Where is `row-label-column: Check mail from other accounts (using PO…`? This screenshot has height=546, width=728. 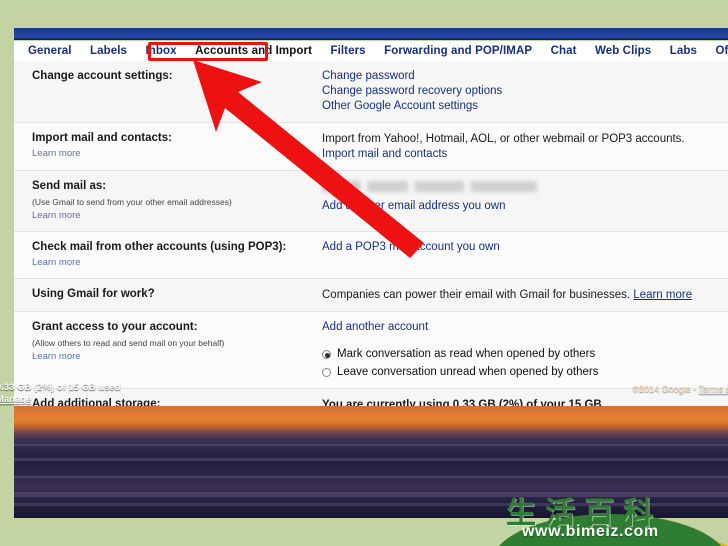 row-label-column: Check mail from other accounts (using PO… is located at coordinates (177, 255).